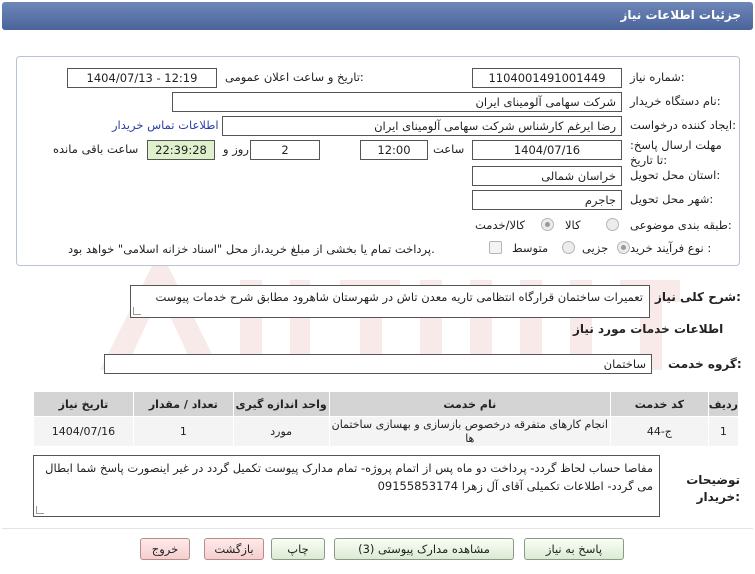 The width and height of the screenshot is (755, 574). Describe the element at coordinates (424, 549) in the screenshot. I see `view-attachments-button: مشاهده مدارک پیوستی (3)` at that location.